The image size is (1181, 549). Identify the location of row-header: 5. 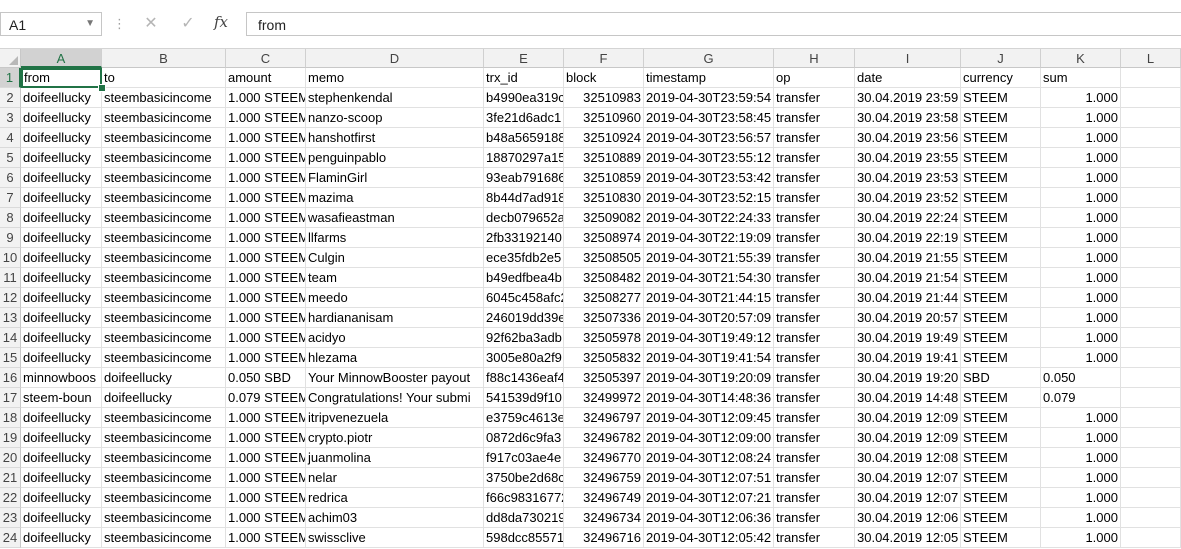
(10, 158).